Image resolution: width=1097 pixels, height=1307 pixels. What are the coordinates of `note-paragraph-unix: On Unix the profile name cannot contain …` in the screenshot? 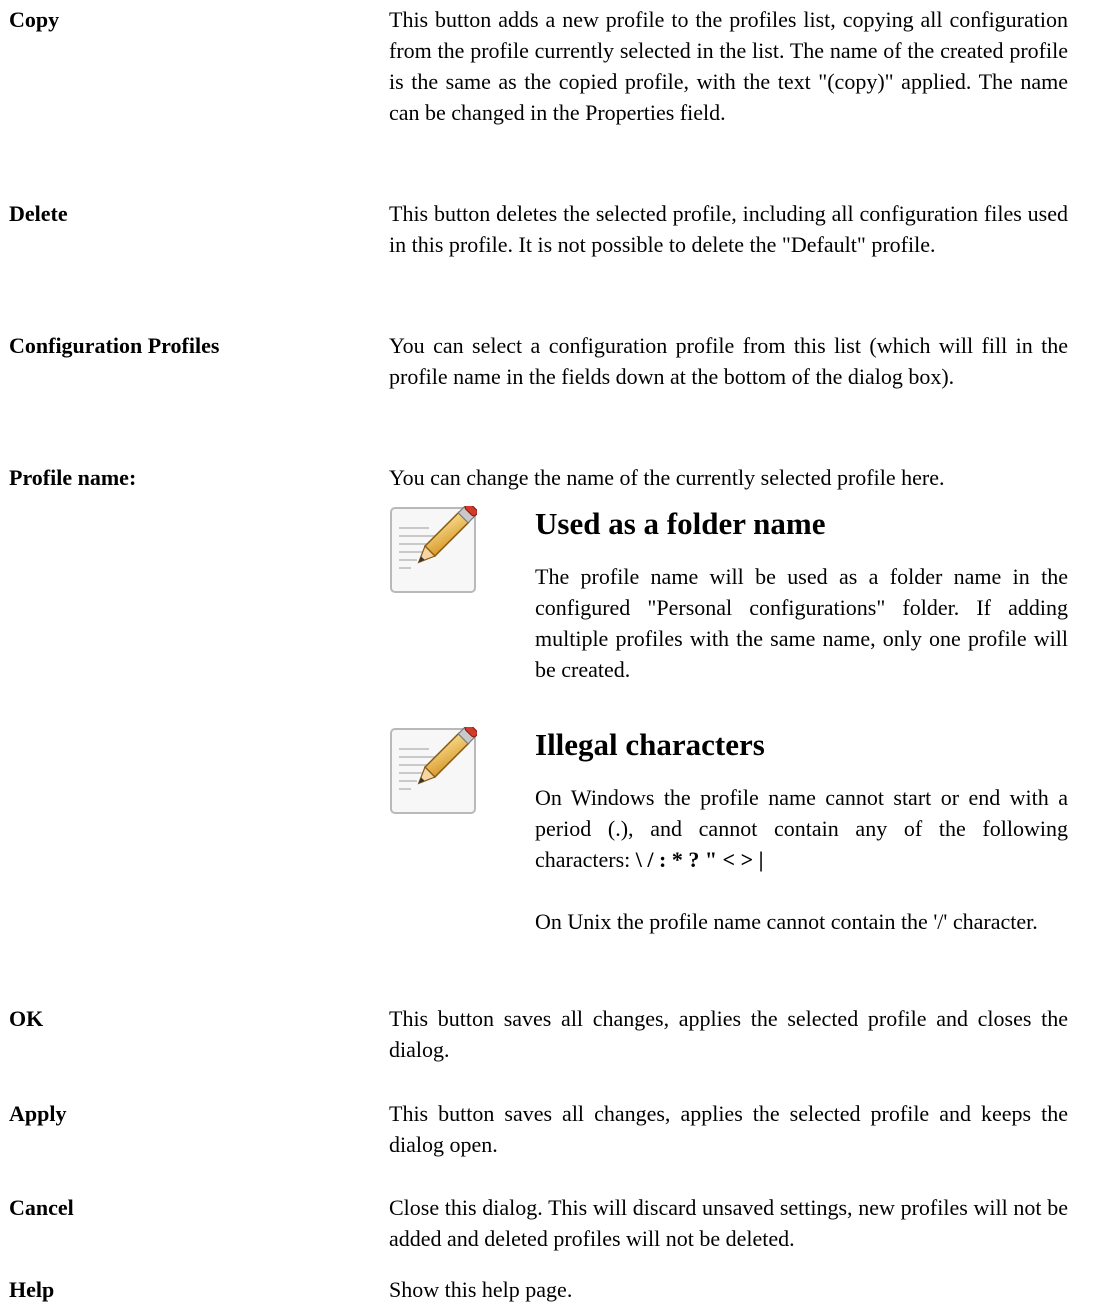 It's located at (786, 921).